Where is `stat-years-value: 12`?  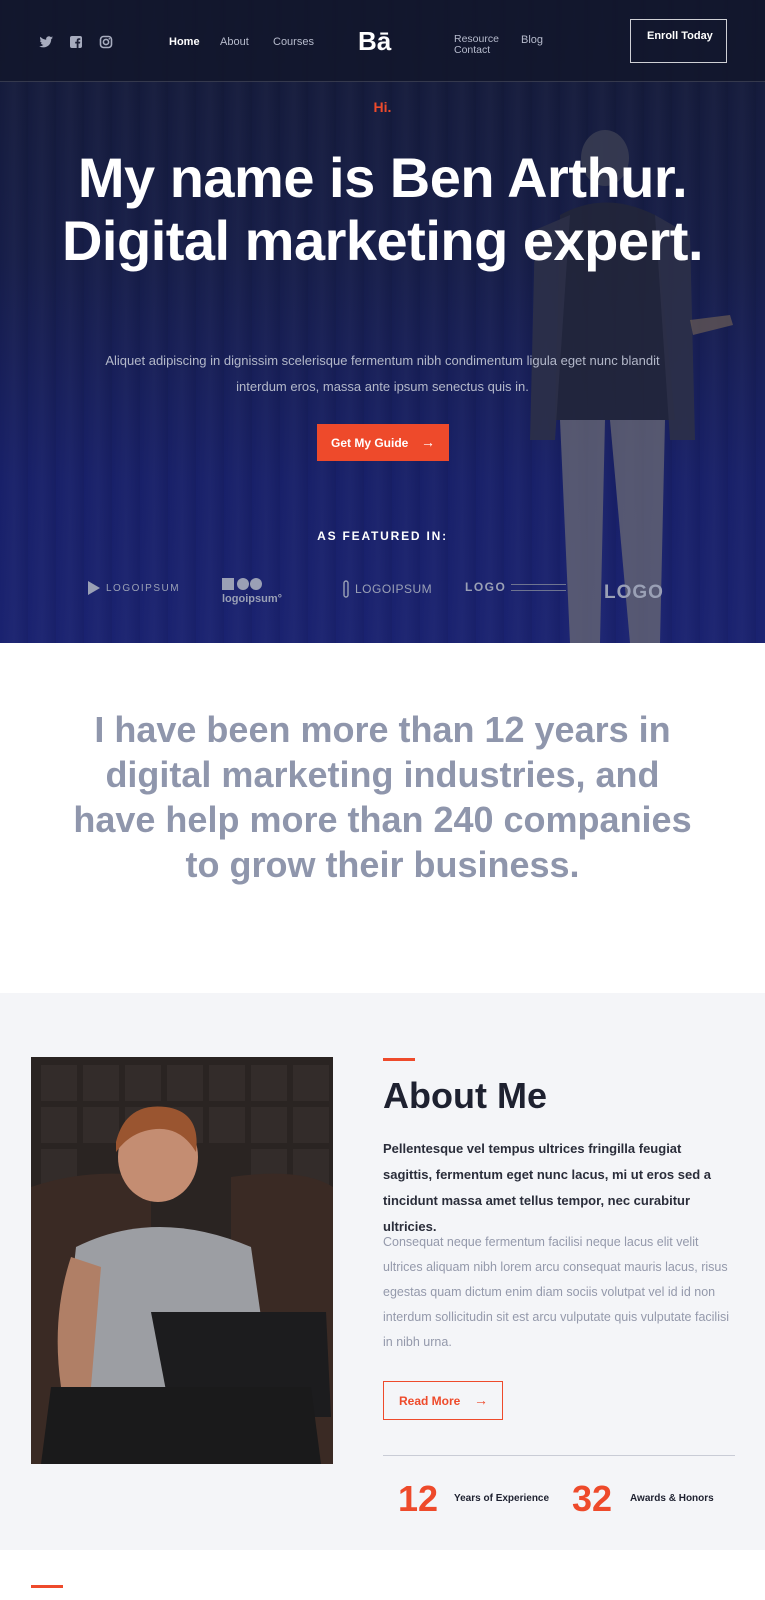 stat-years-value: 12 is located at coordinates (418, 1498).